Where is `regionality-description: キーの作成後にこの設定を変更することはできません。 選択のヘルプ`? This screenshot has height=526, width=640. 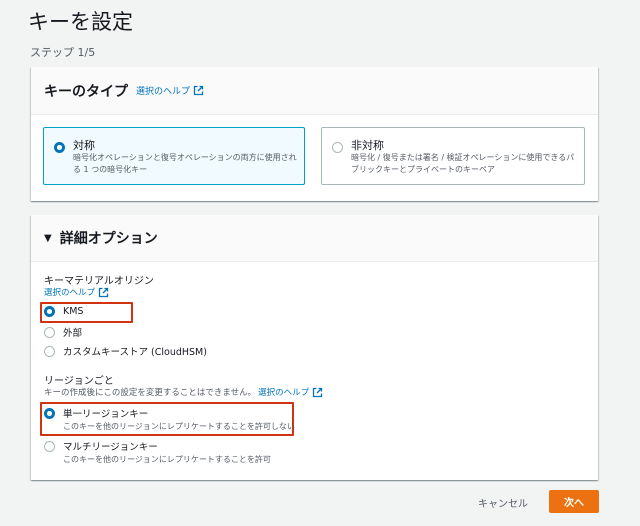 regionality-description: キーの作成後にこの設定を変更することはできません。 選択のヘルプ is located at coordinates (183, 392).